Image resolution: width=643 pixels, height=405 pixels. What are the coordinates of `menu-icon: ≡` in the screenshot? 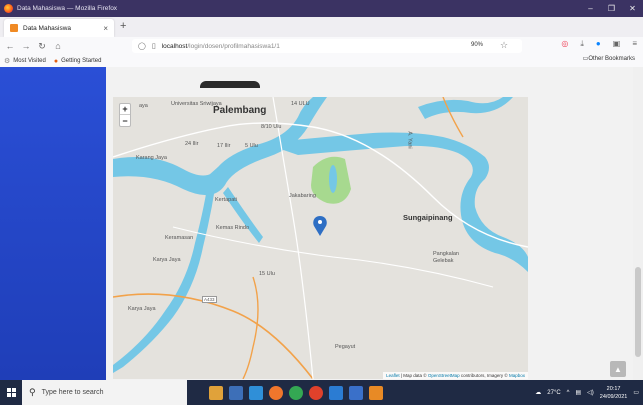 It's located at (634, 44).